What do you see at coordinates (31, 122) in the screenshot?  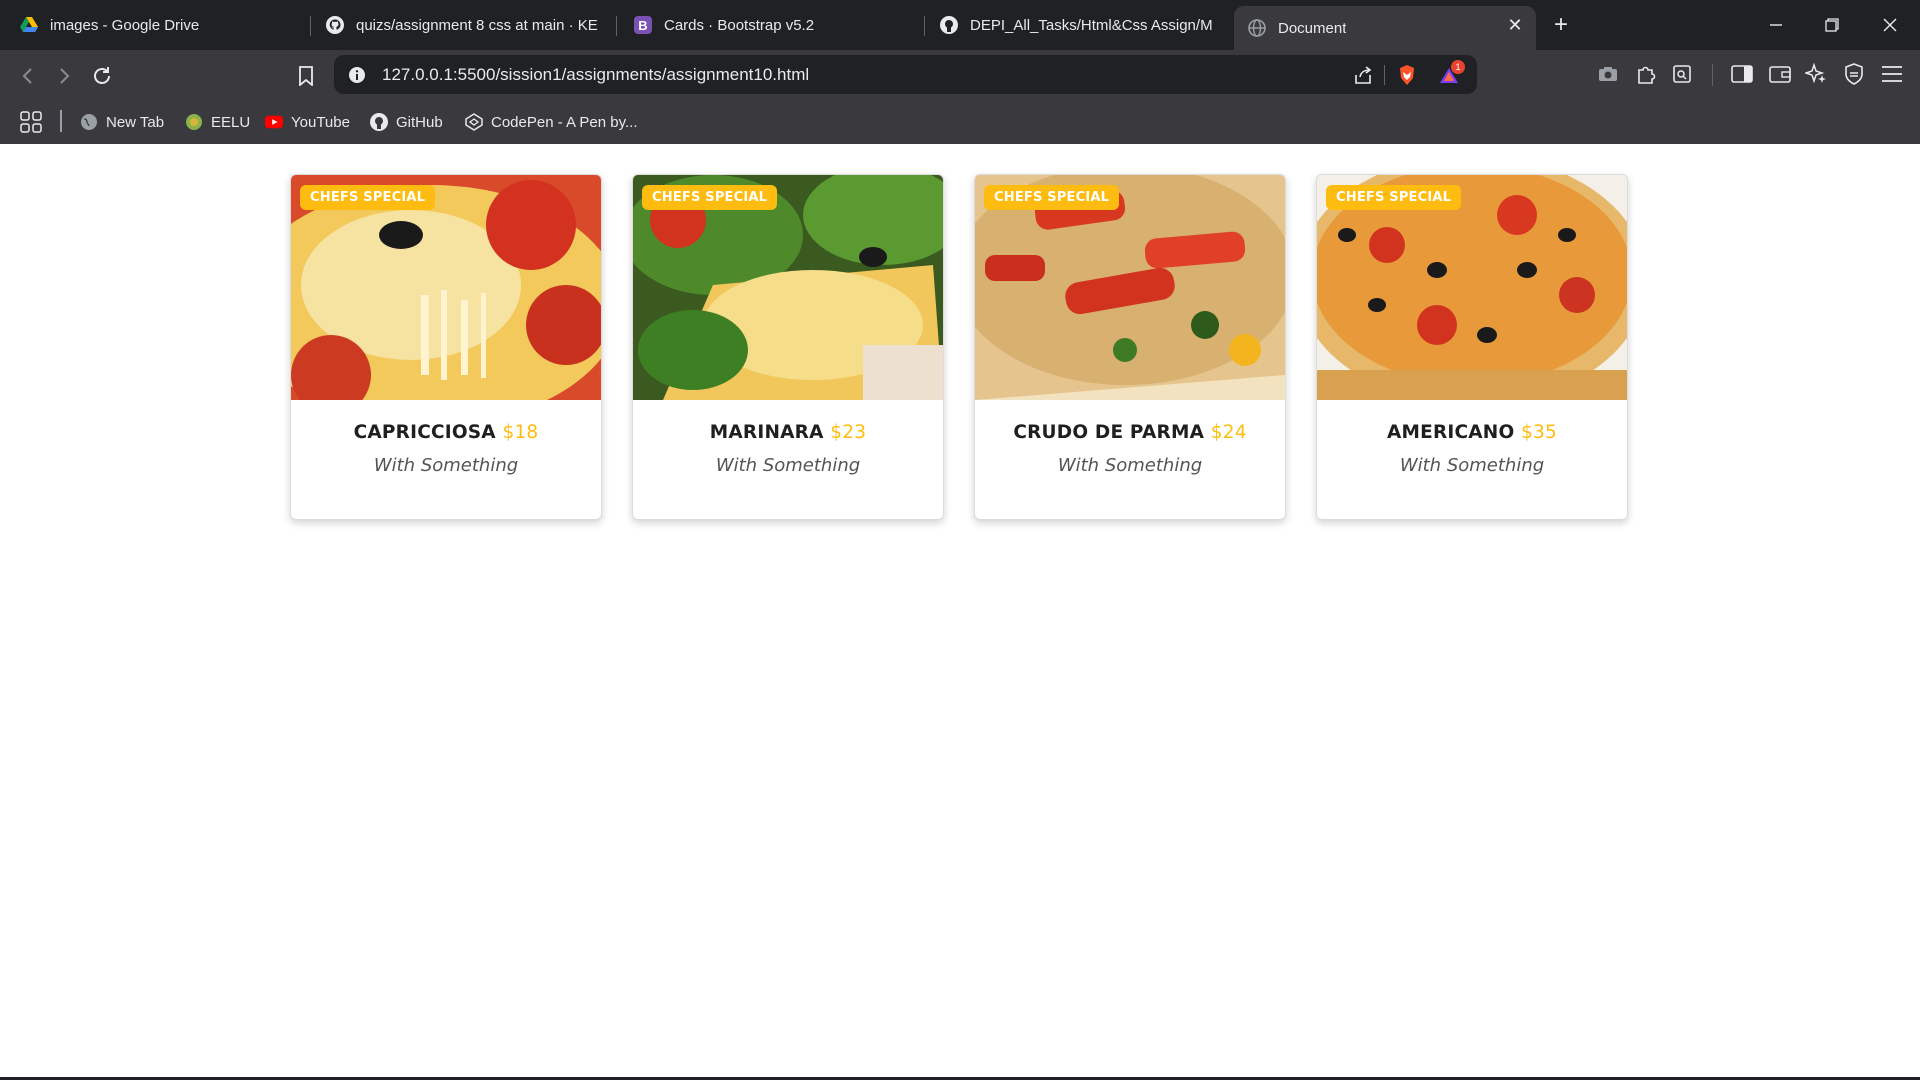 I see `apps-grid-icon` at bounding box center [31, 122].